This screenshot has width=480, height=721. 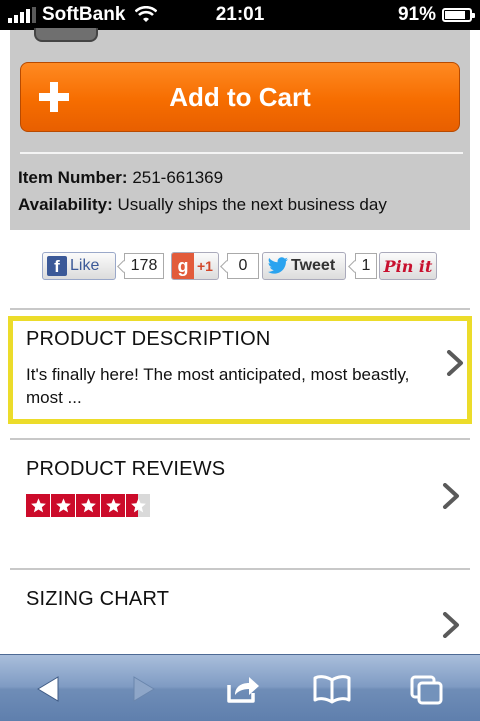 I want to click on battery-percent: 91%, so click(x=416, y=14).